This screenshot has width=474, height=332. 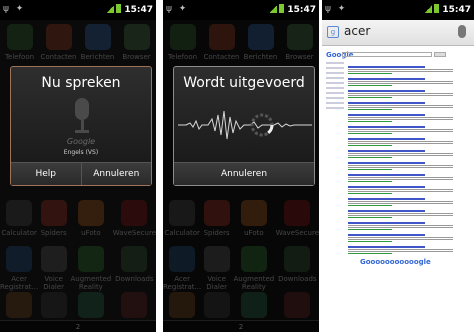 I want to click on waveform-graphic, so click(x=245, y=125).